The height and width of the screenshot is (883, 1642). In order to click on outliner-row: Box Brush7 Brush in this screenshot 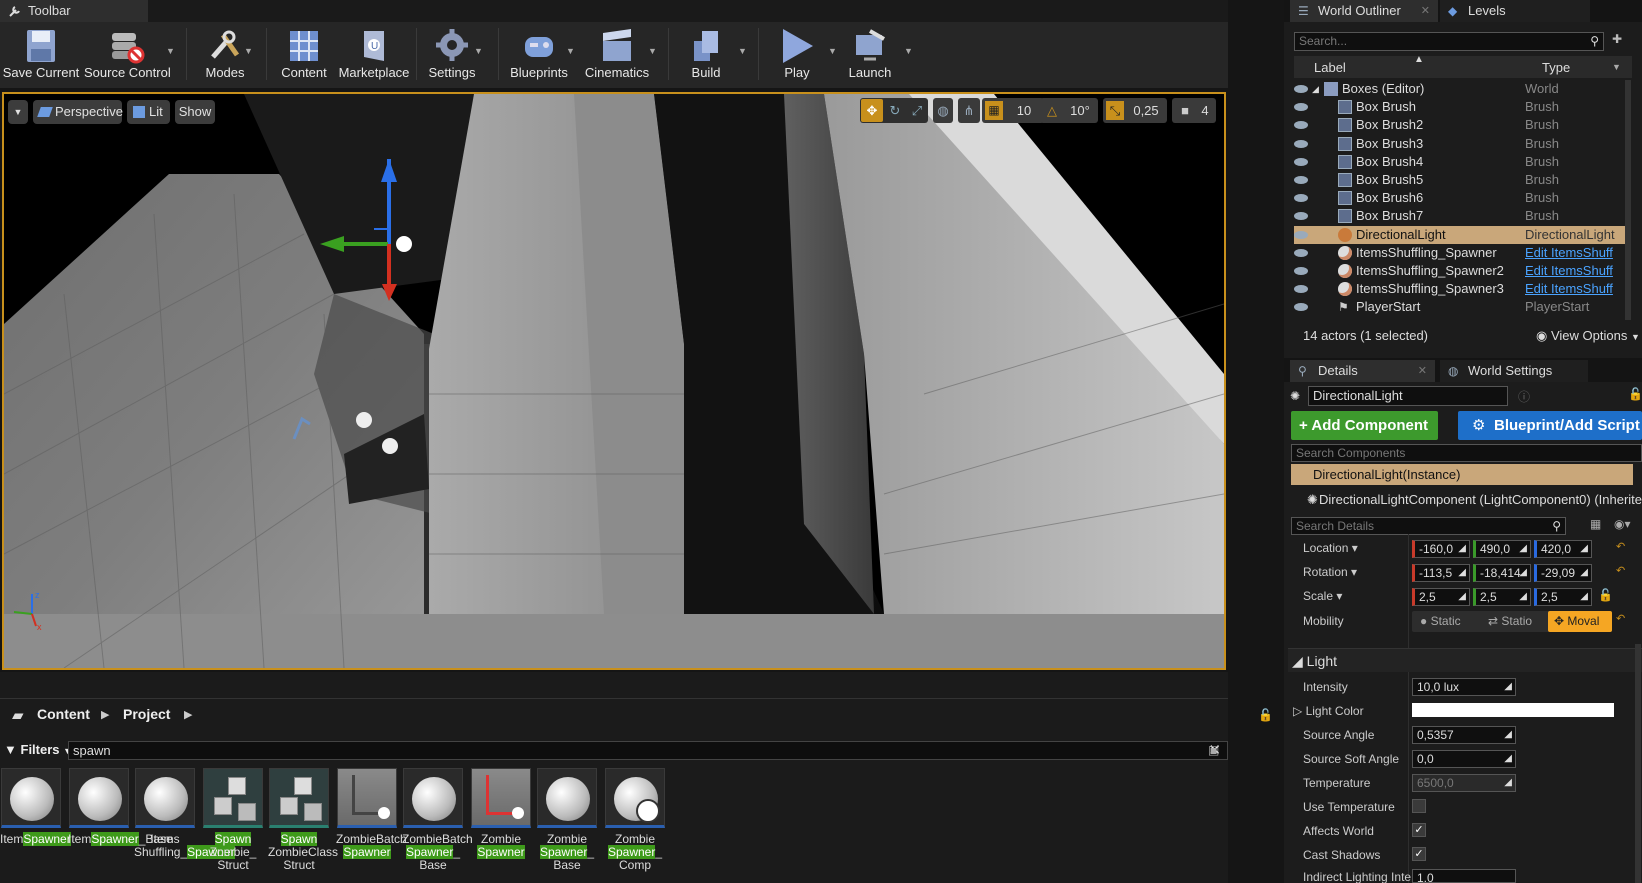, I will do `click(1460, 216)`.